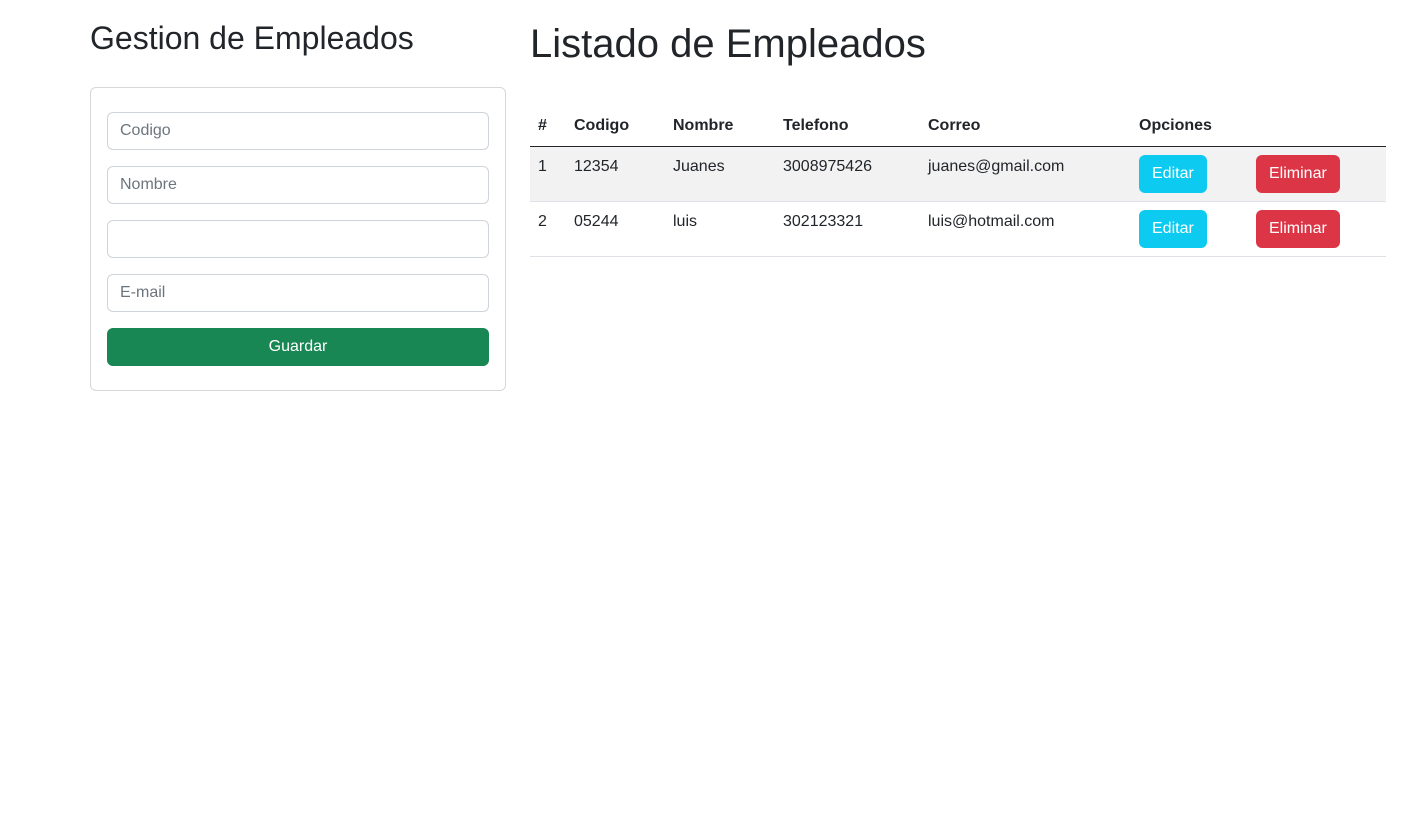  What do you see at coordinates (720, 126) in the screenshot?
I see `header-nombre: Nombre` at bounding box center [720, 126].